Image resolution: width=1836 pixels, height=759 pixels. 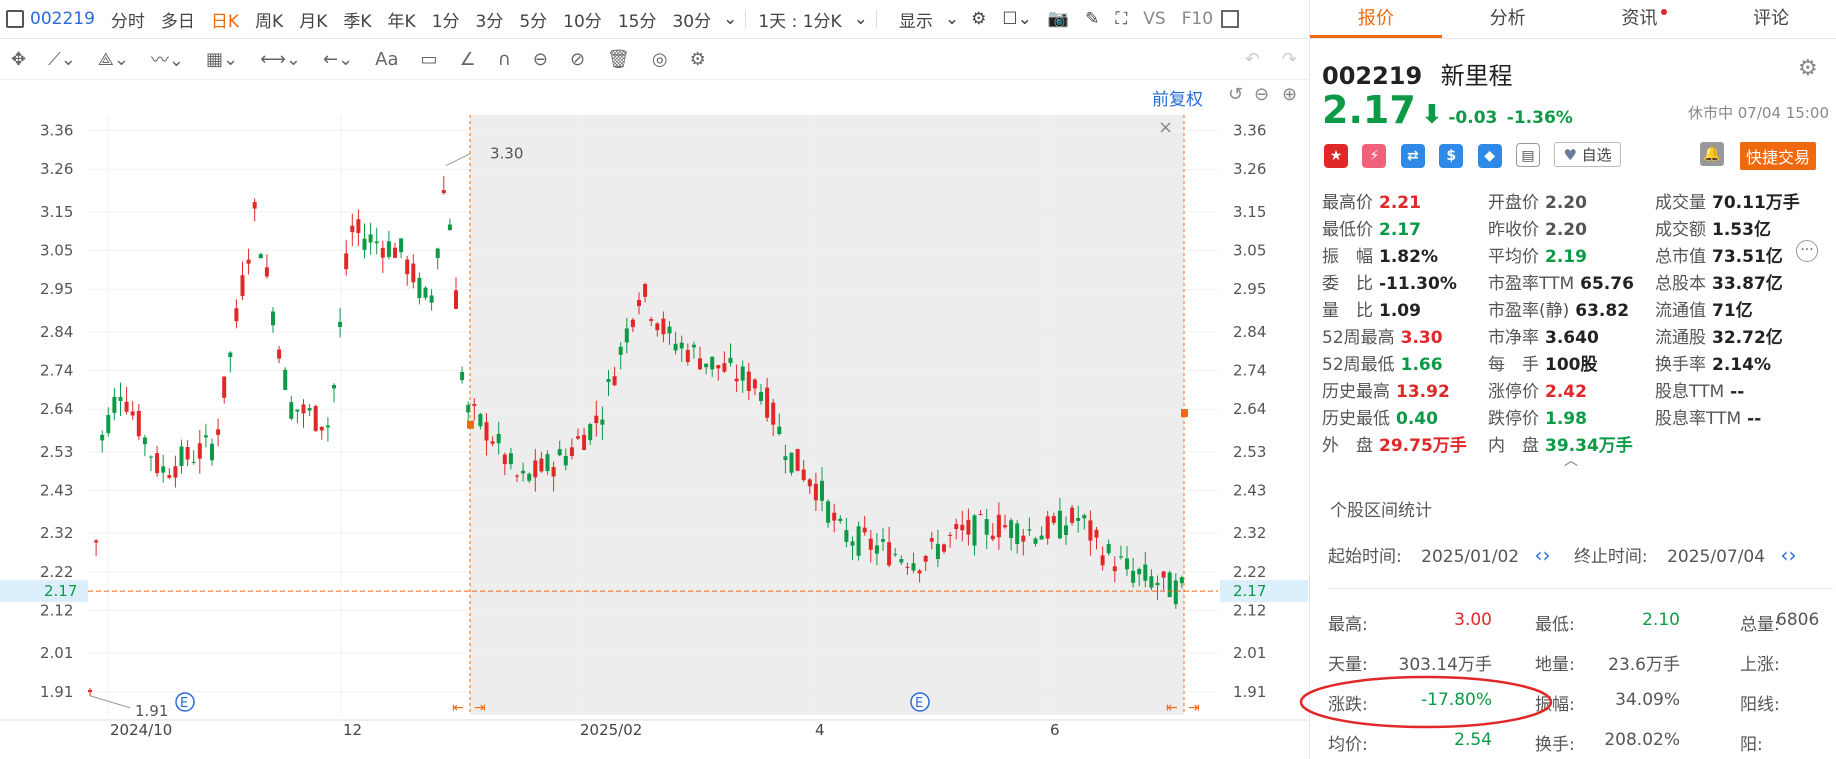 What do you see at coordinates (222, 59) in the screenshot?
I see `fib-tool-icon: ▦⌄` at bounding box center [222, 59].